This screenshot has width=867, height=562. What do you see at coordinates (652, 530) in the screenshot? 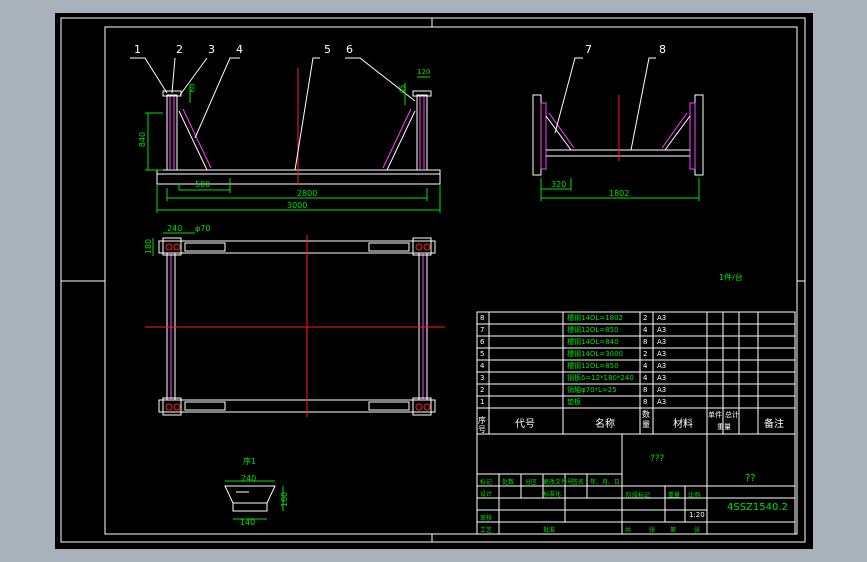
I see `label-sheet-unit: 张` at bounding box center [652, 530].